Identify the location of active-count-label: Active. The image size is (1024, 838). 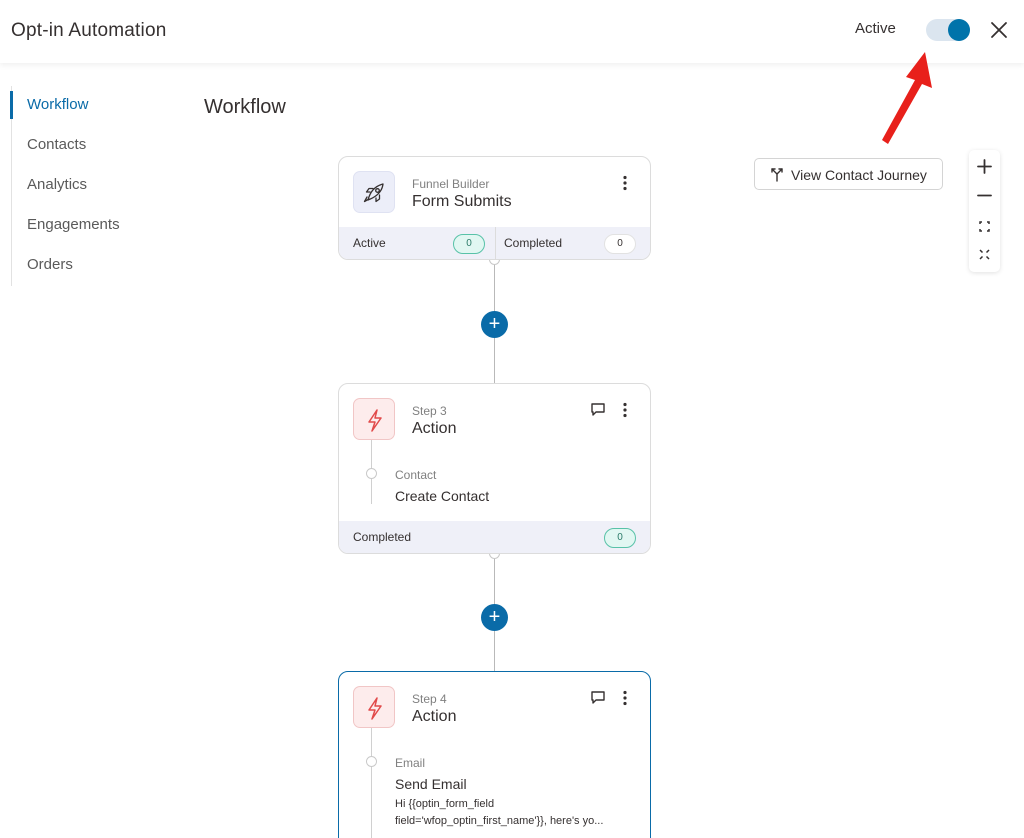
(369, 243).